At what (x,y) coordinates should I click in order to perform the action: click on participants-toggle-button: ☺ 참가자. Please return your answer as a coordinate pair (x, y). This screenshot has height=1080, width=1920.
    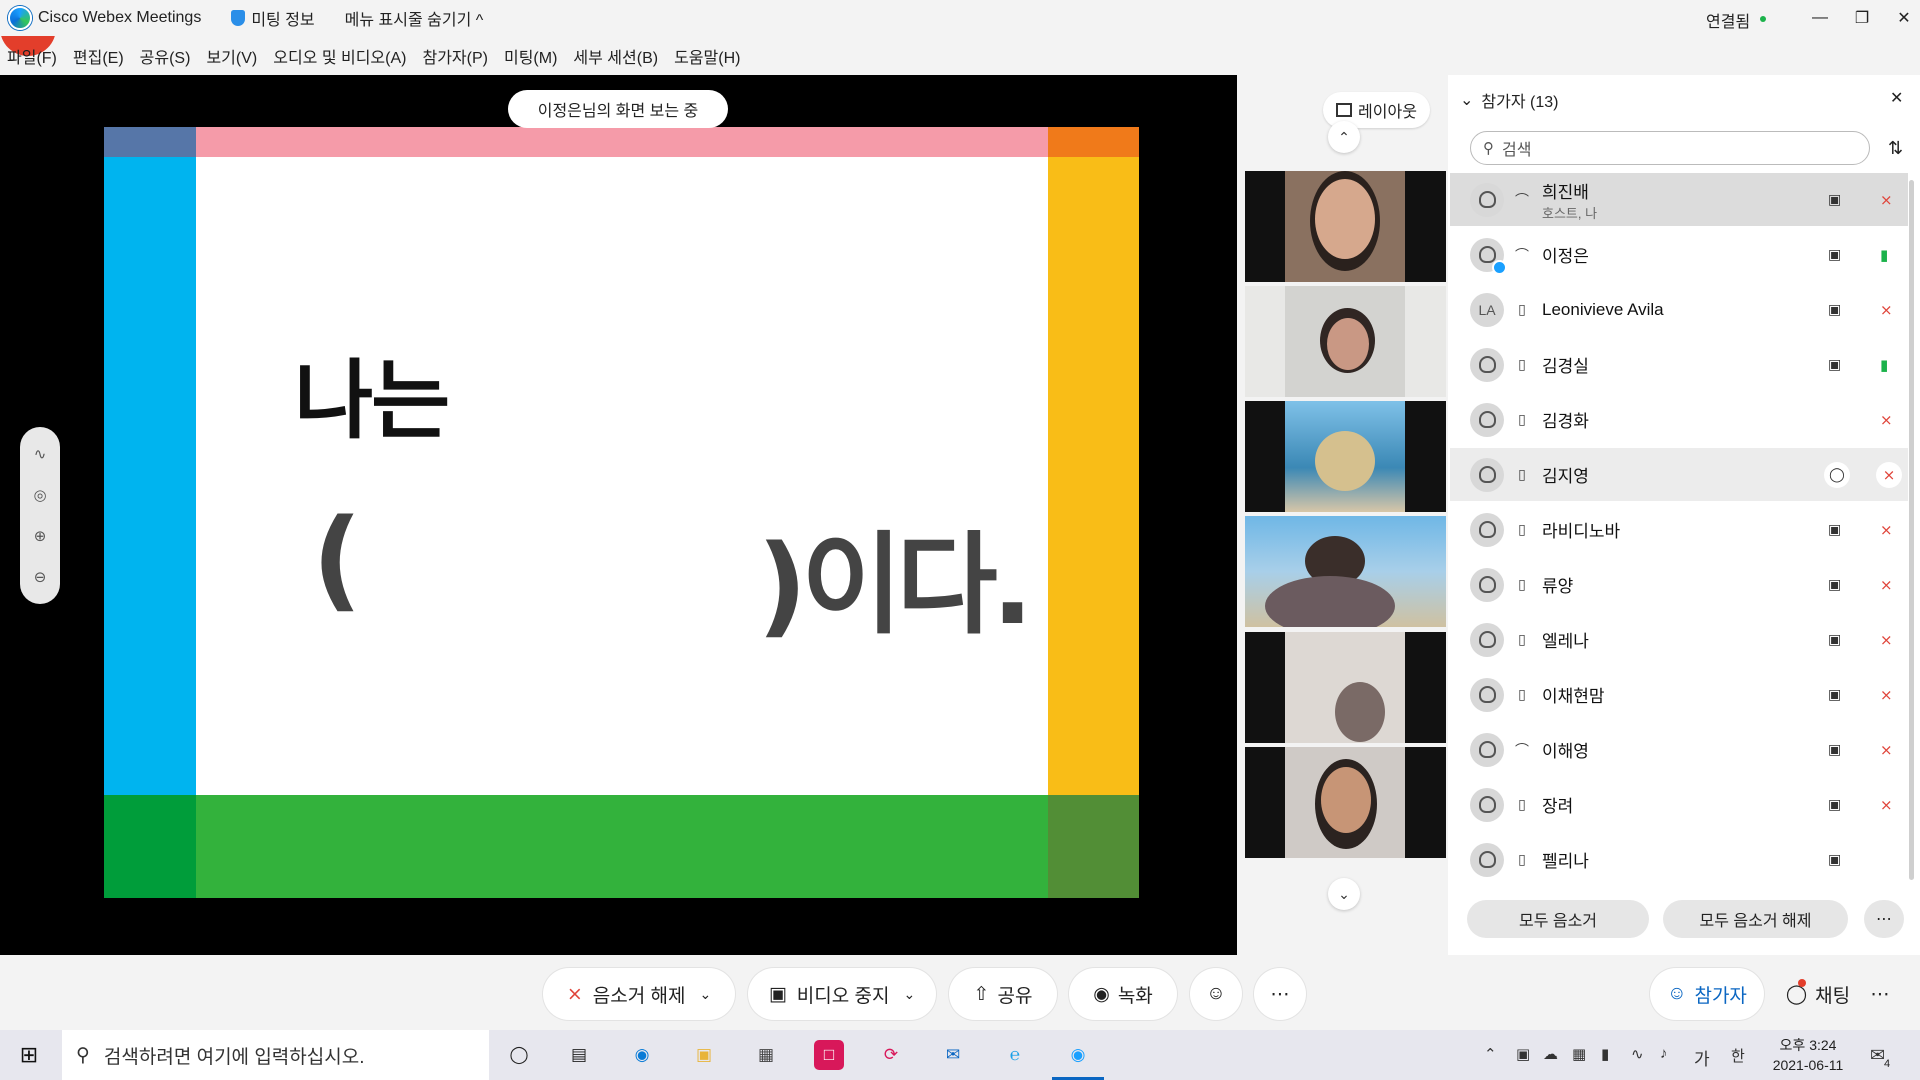
    Looking at the image, I should click on (1707, 994).